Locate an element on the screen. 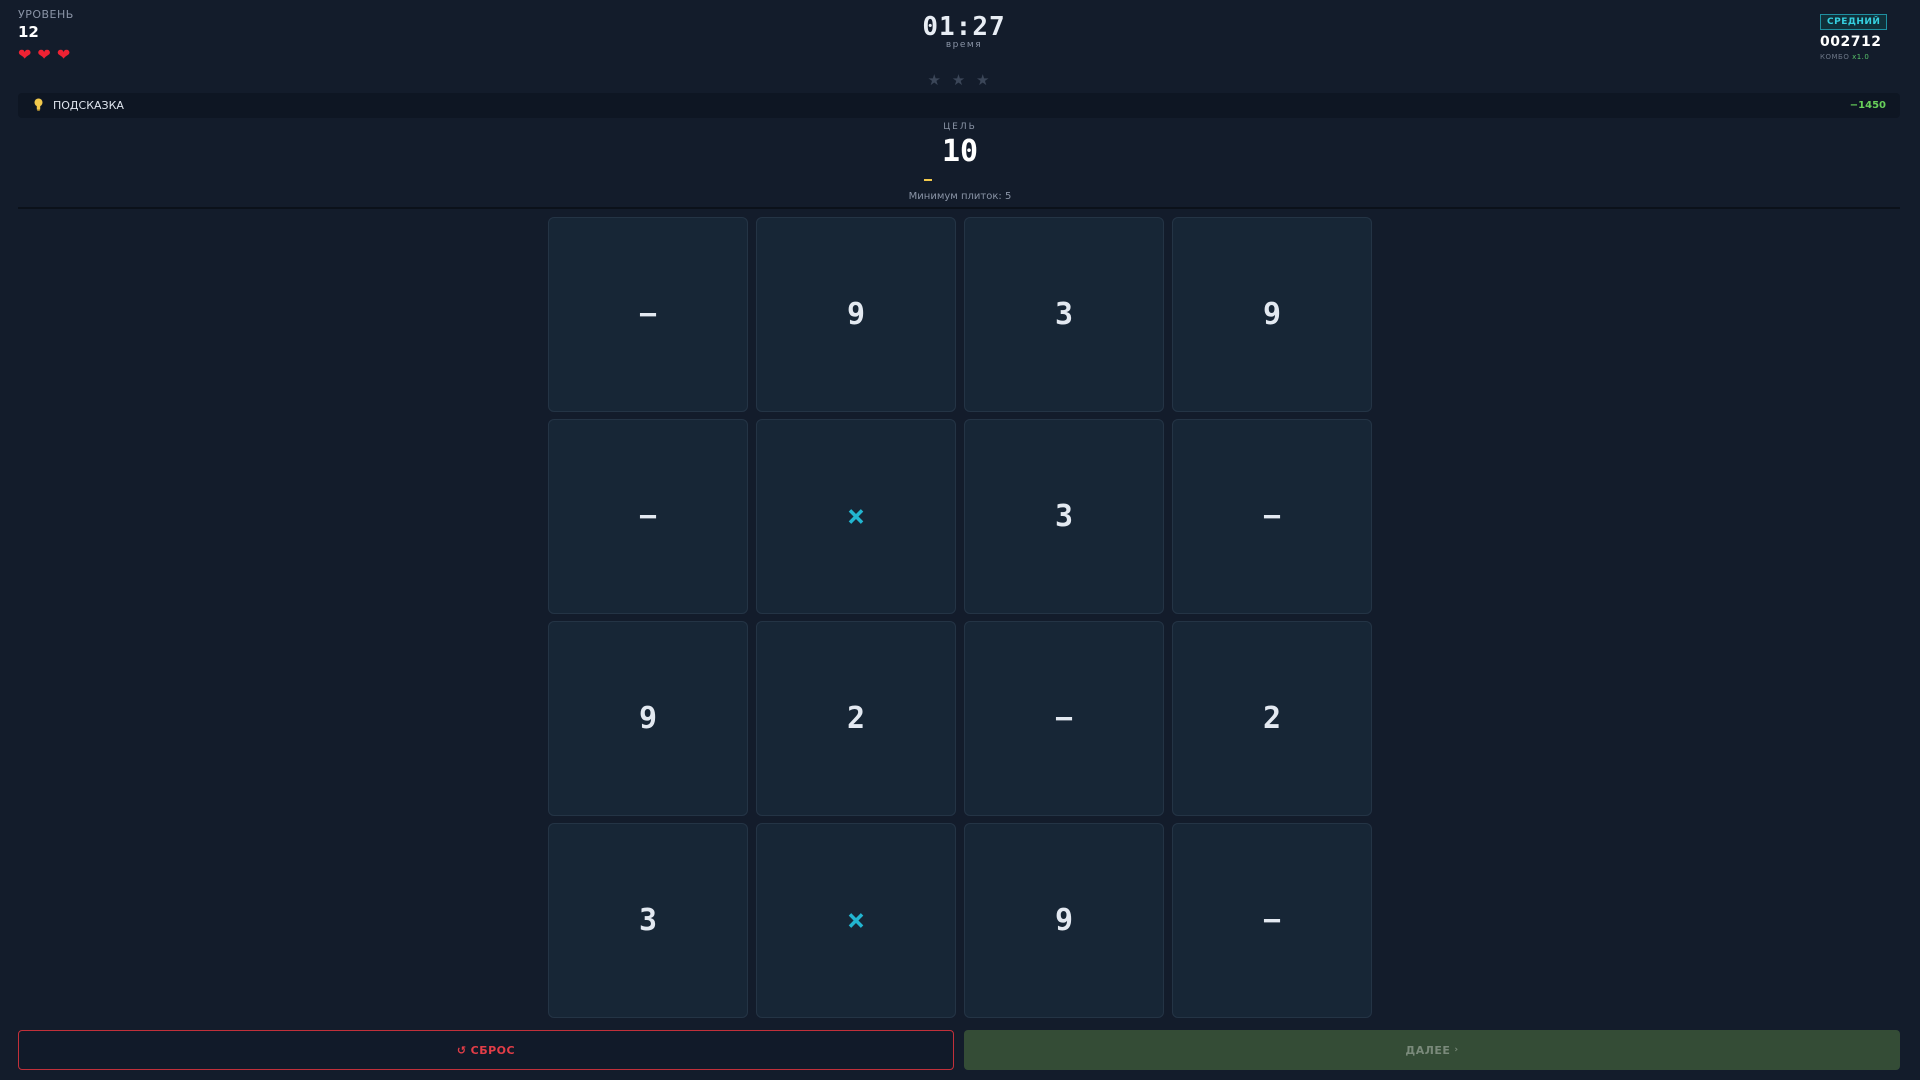 The width and height of the screenshot is (1920, 1080). reset-label: СБРОС is located at coordinates (493, 1050).